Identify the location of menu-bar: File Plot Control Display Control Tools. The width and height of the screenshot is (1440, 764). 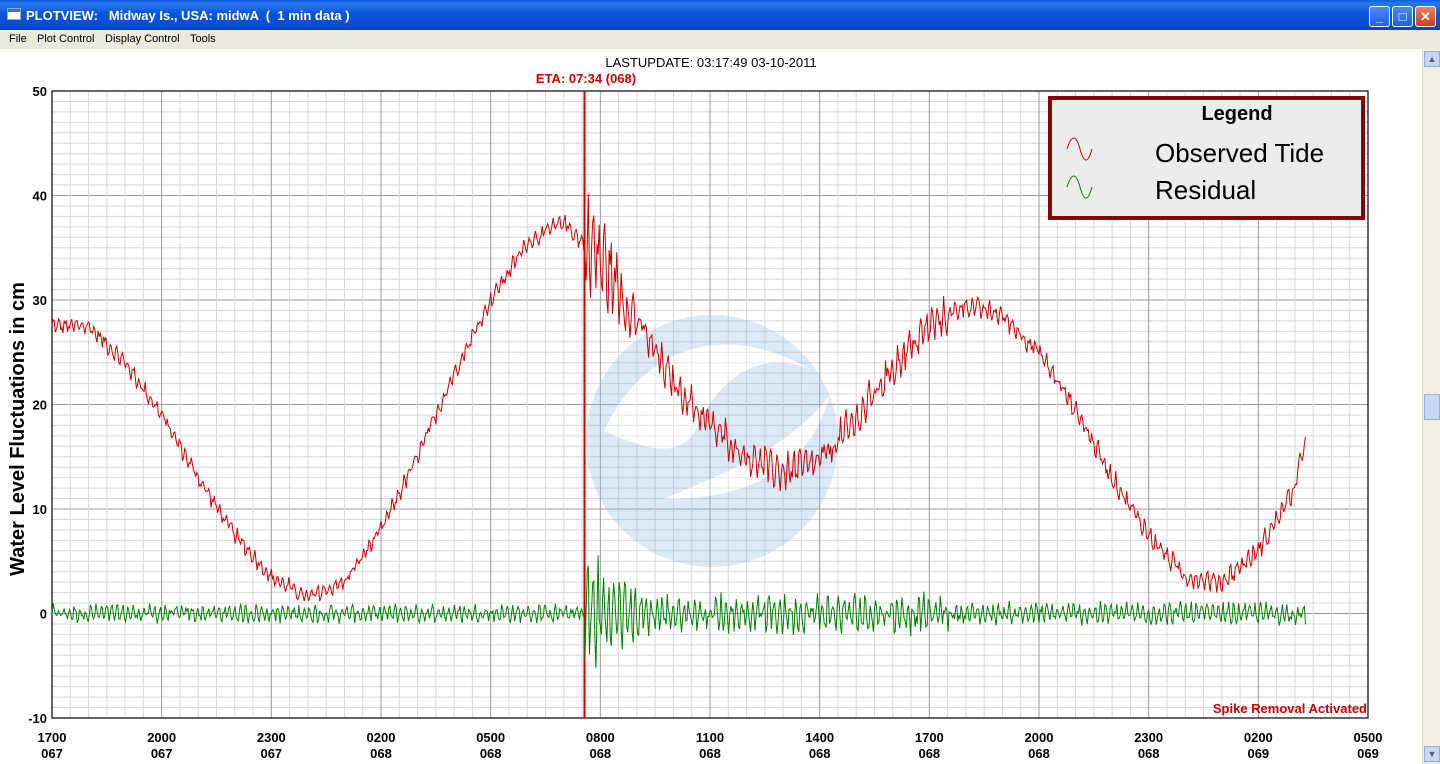
(720, 39).